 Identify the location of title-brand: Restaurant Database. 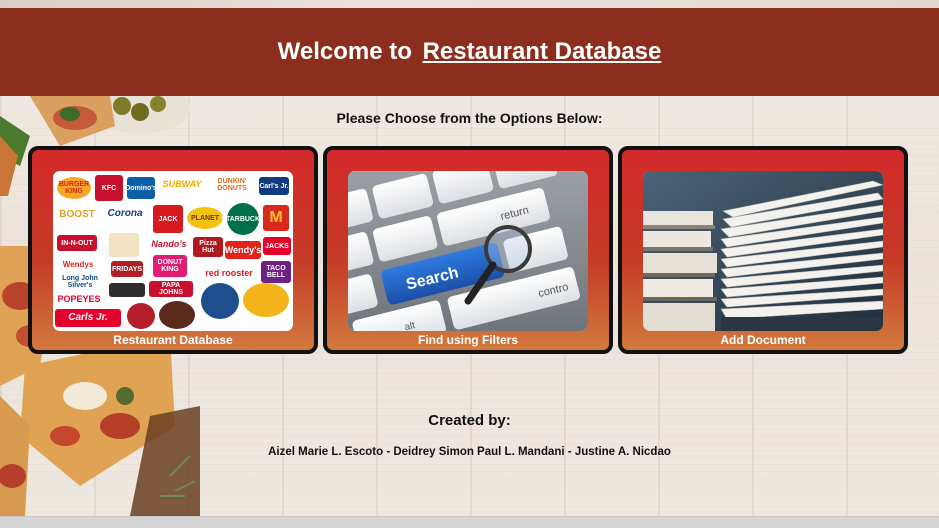
(542, 51).